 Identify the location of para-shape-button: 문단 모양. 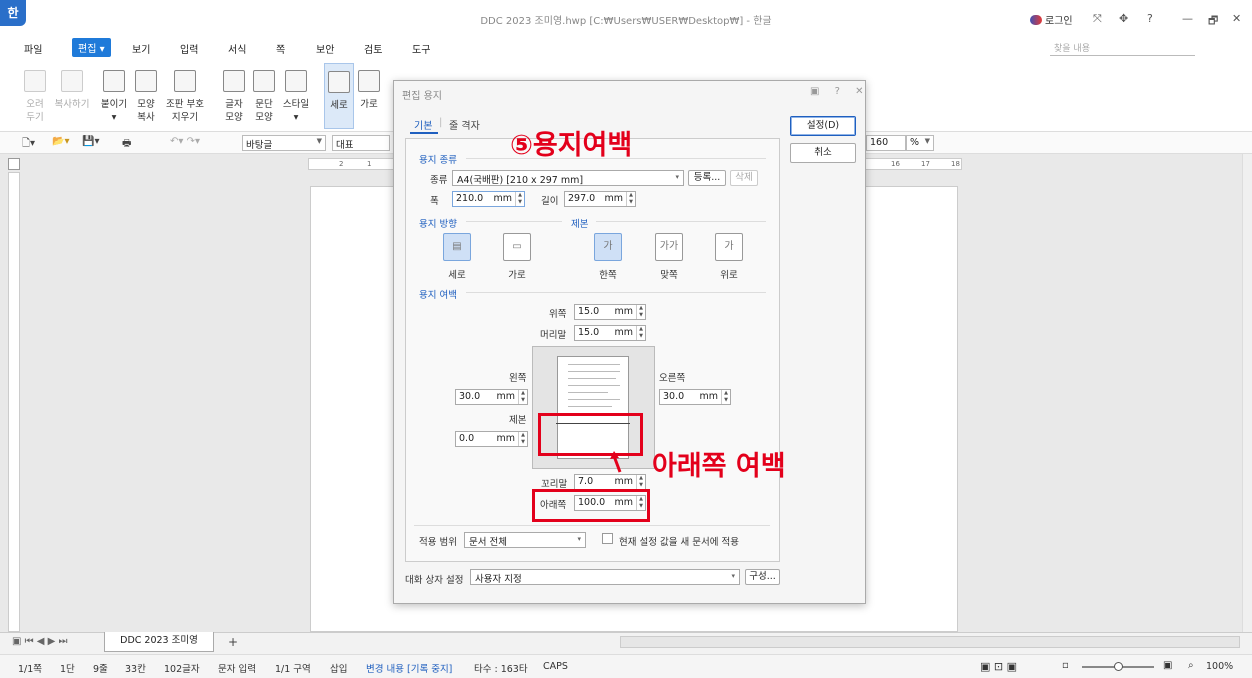
(264, 92).